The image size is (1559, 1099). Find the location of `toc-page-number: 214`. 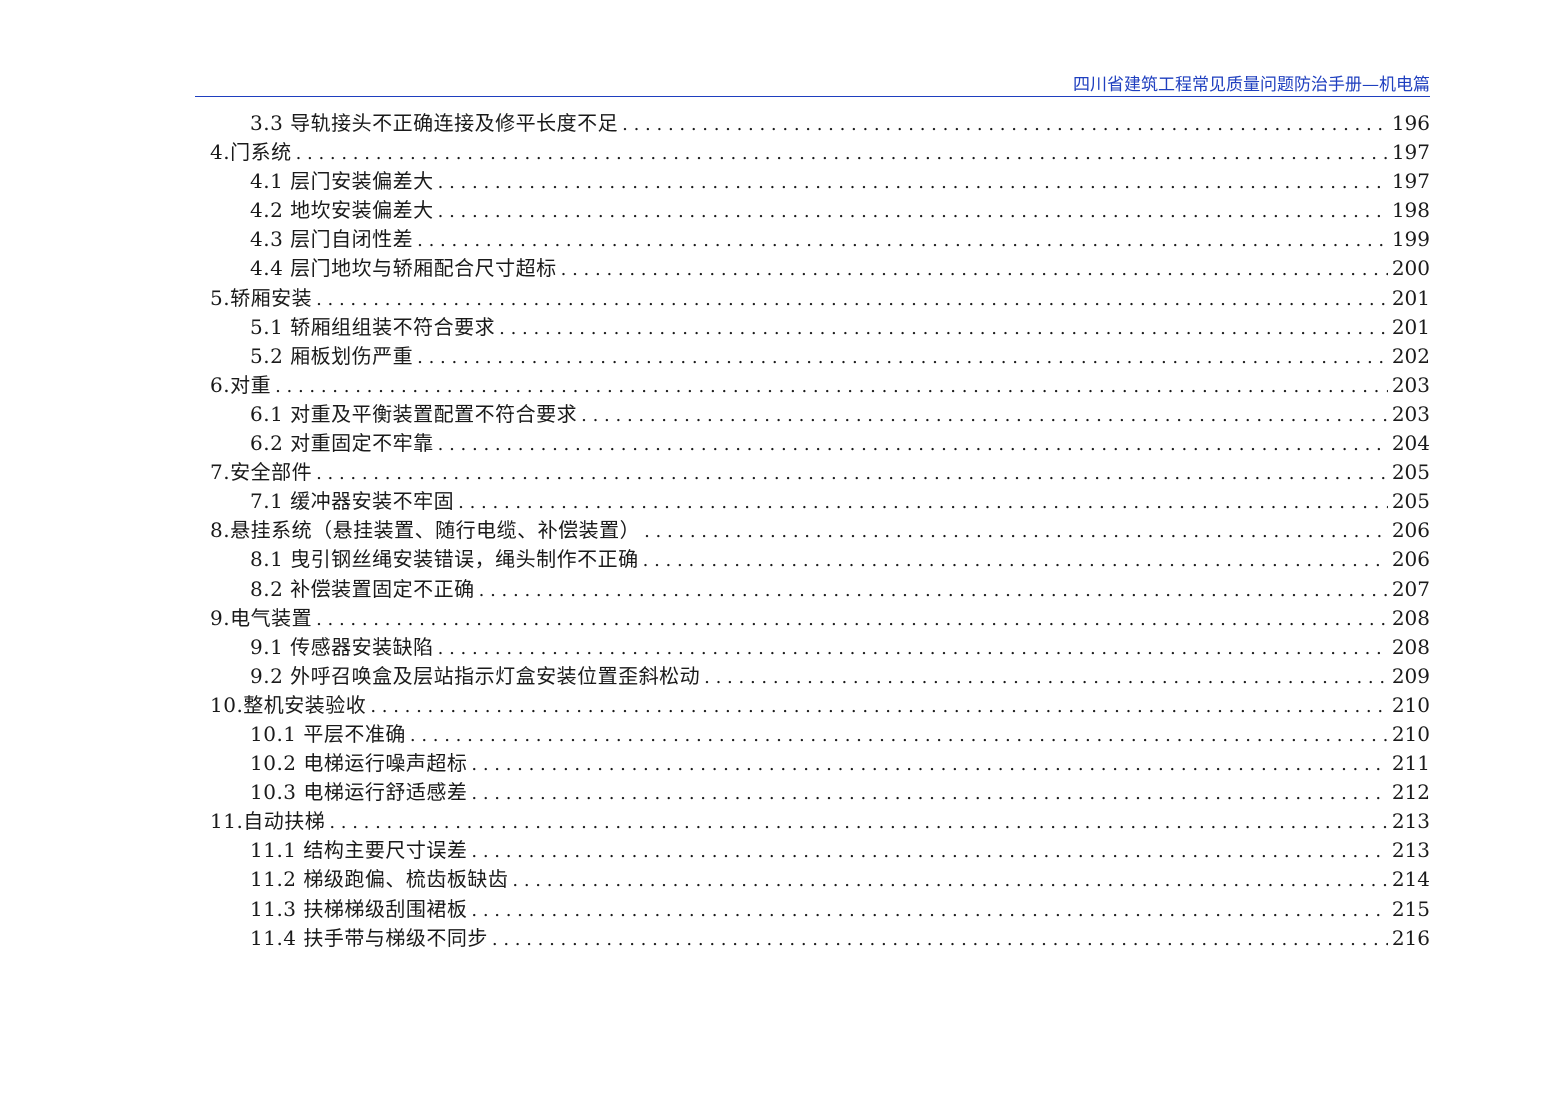

toc-page-number: 214 is located at coordinates (1410, 879).